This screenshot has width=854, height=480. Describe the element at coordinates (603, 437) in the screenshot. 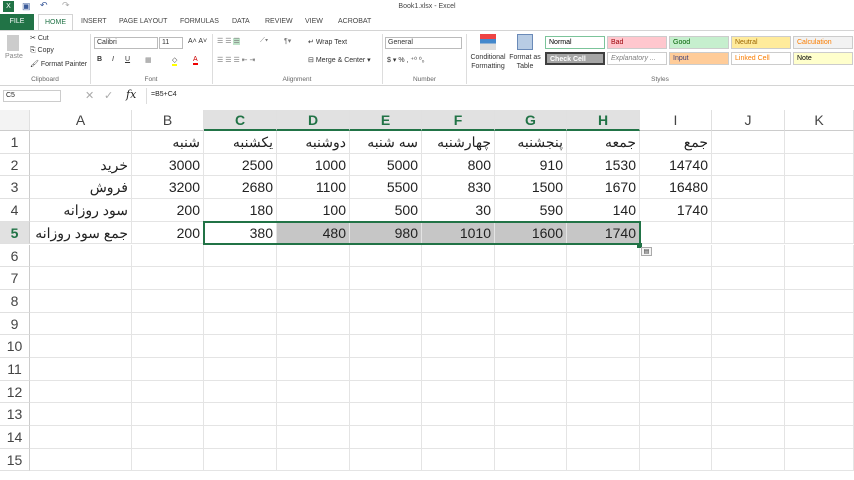

I see `cell-H14` at that location.